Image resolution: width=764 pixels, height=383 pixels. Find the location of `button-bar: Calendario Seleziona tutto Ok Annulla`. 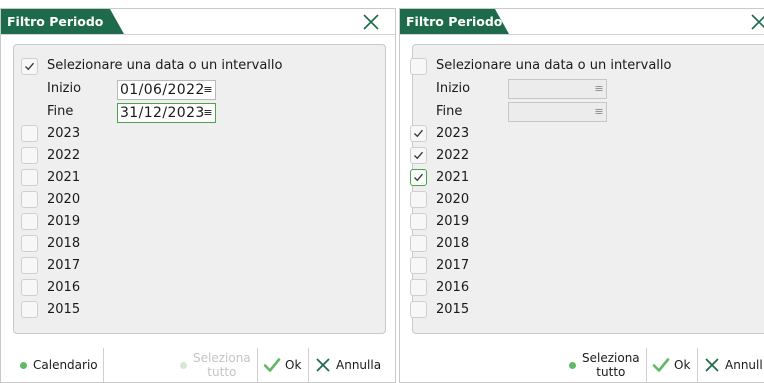

button-bar: Calendario Seleziona tutto Ok Annulla is located at coordinates (198, 362).